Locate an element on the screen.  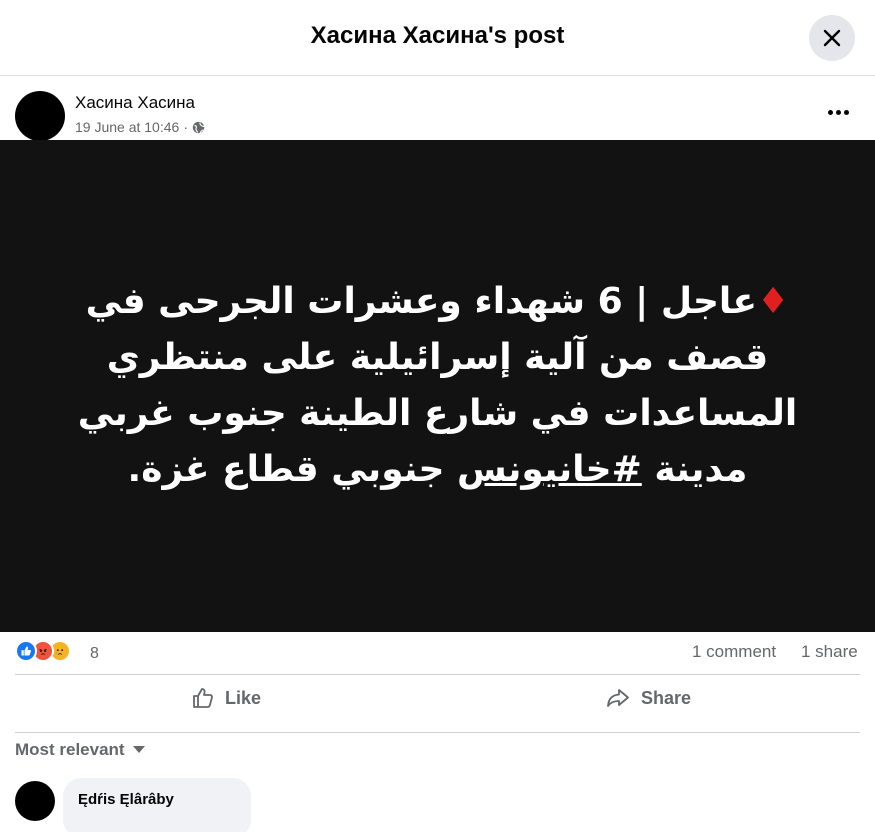
share-count: 1 share is located at coordinates (829, 652).